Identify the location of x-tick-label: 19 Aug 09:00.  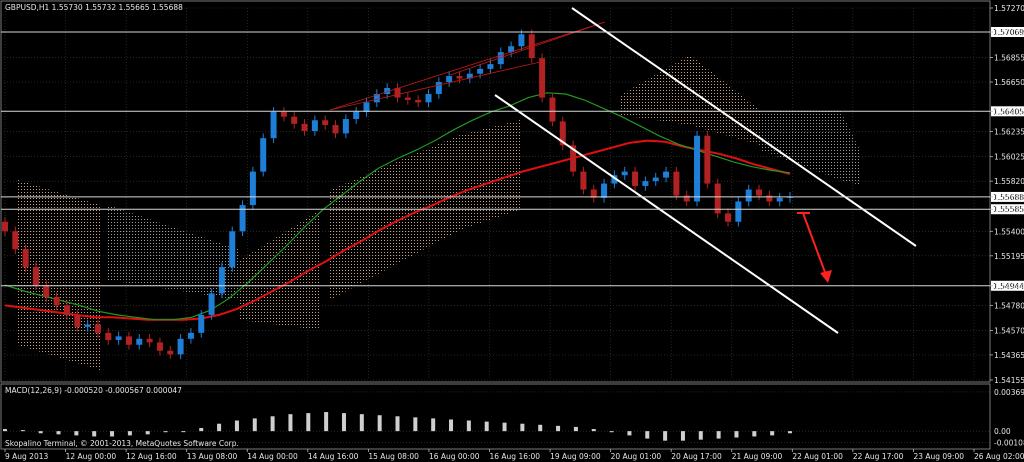
(575, 456).